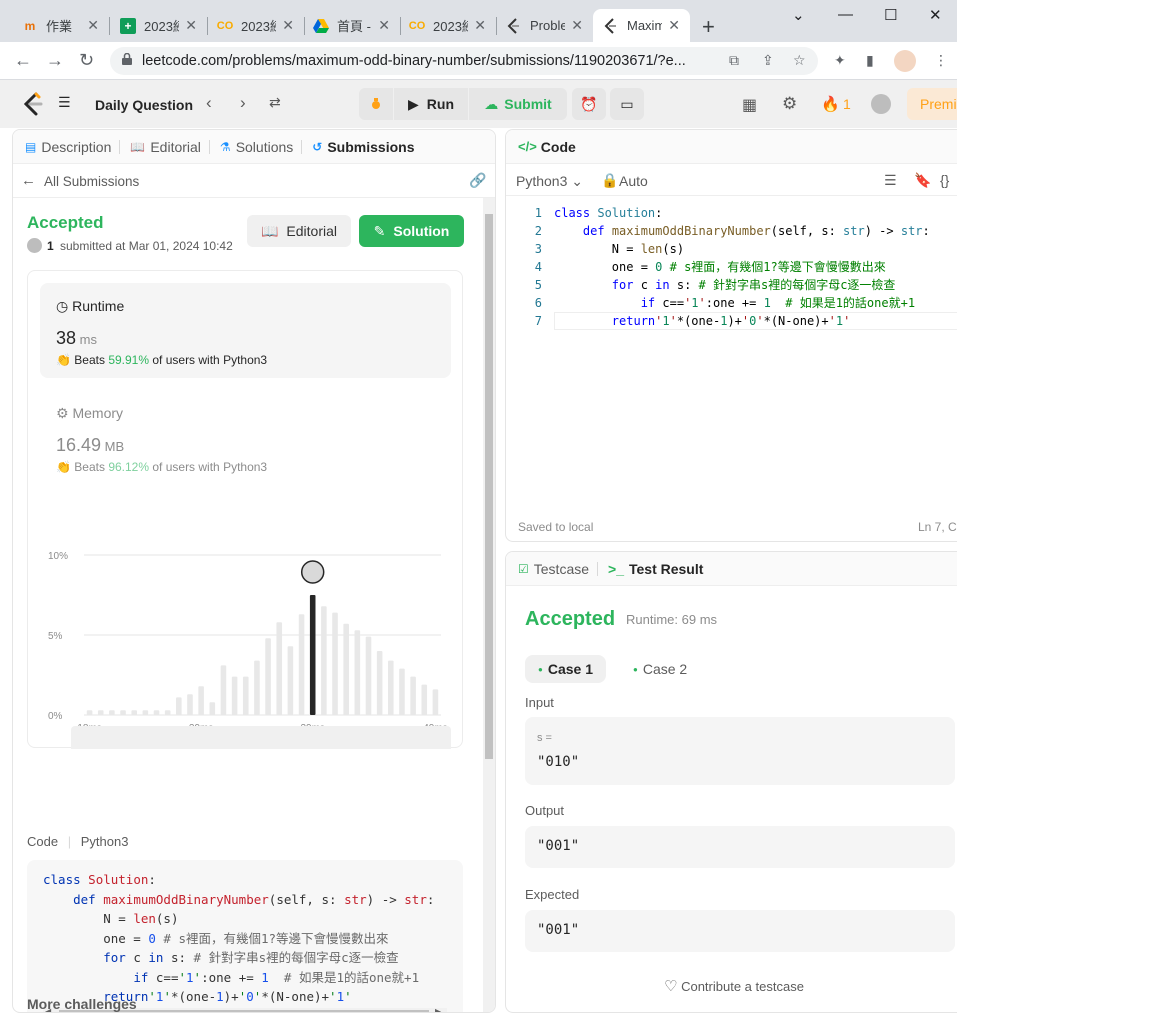  Describe the element at coordinates (789, 104) in the screenshot. I see `settings-gear-icon: ⚙` at that location.